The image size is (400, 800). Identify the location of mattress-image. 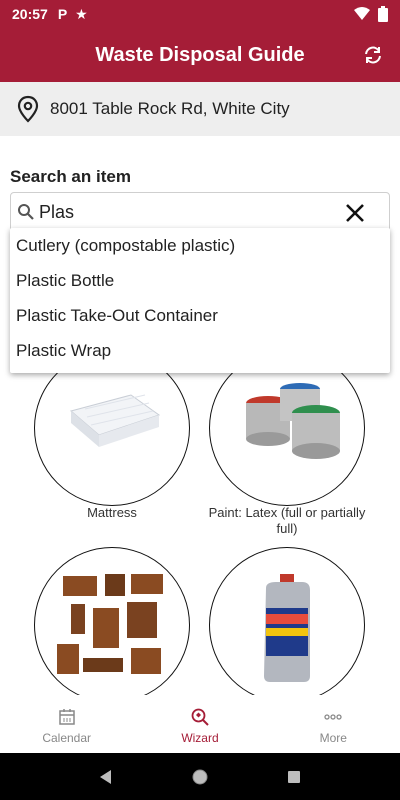
(115, 420).